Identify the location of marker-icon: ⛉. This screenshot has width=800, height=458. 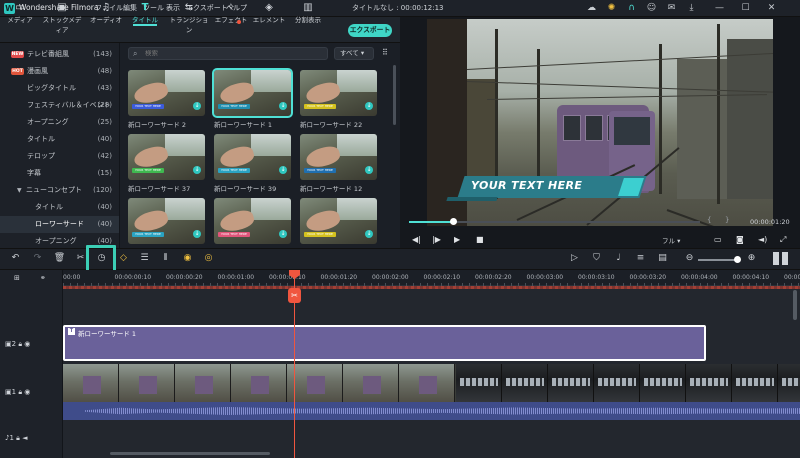
(596, 258).